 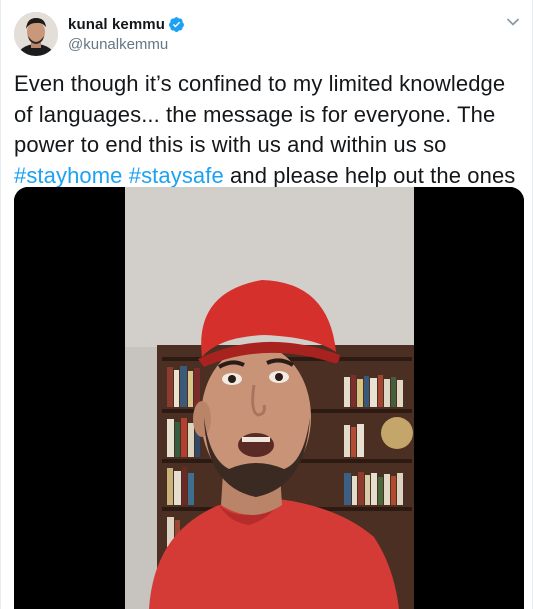 I want to click on author-display-name: kunal kemmu, so click(x=116, y=24).